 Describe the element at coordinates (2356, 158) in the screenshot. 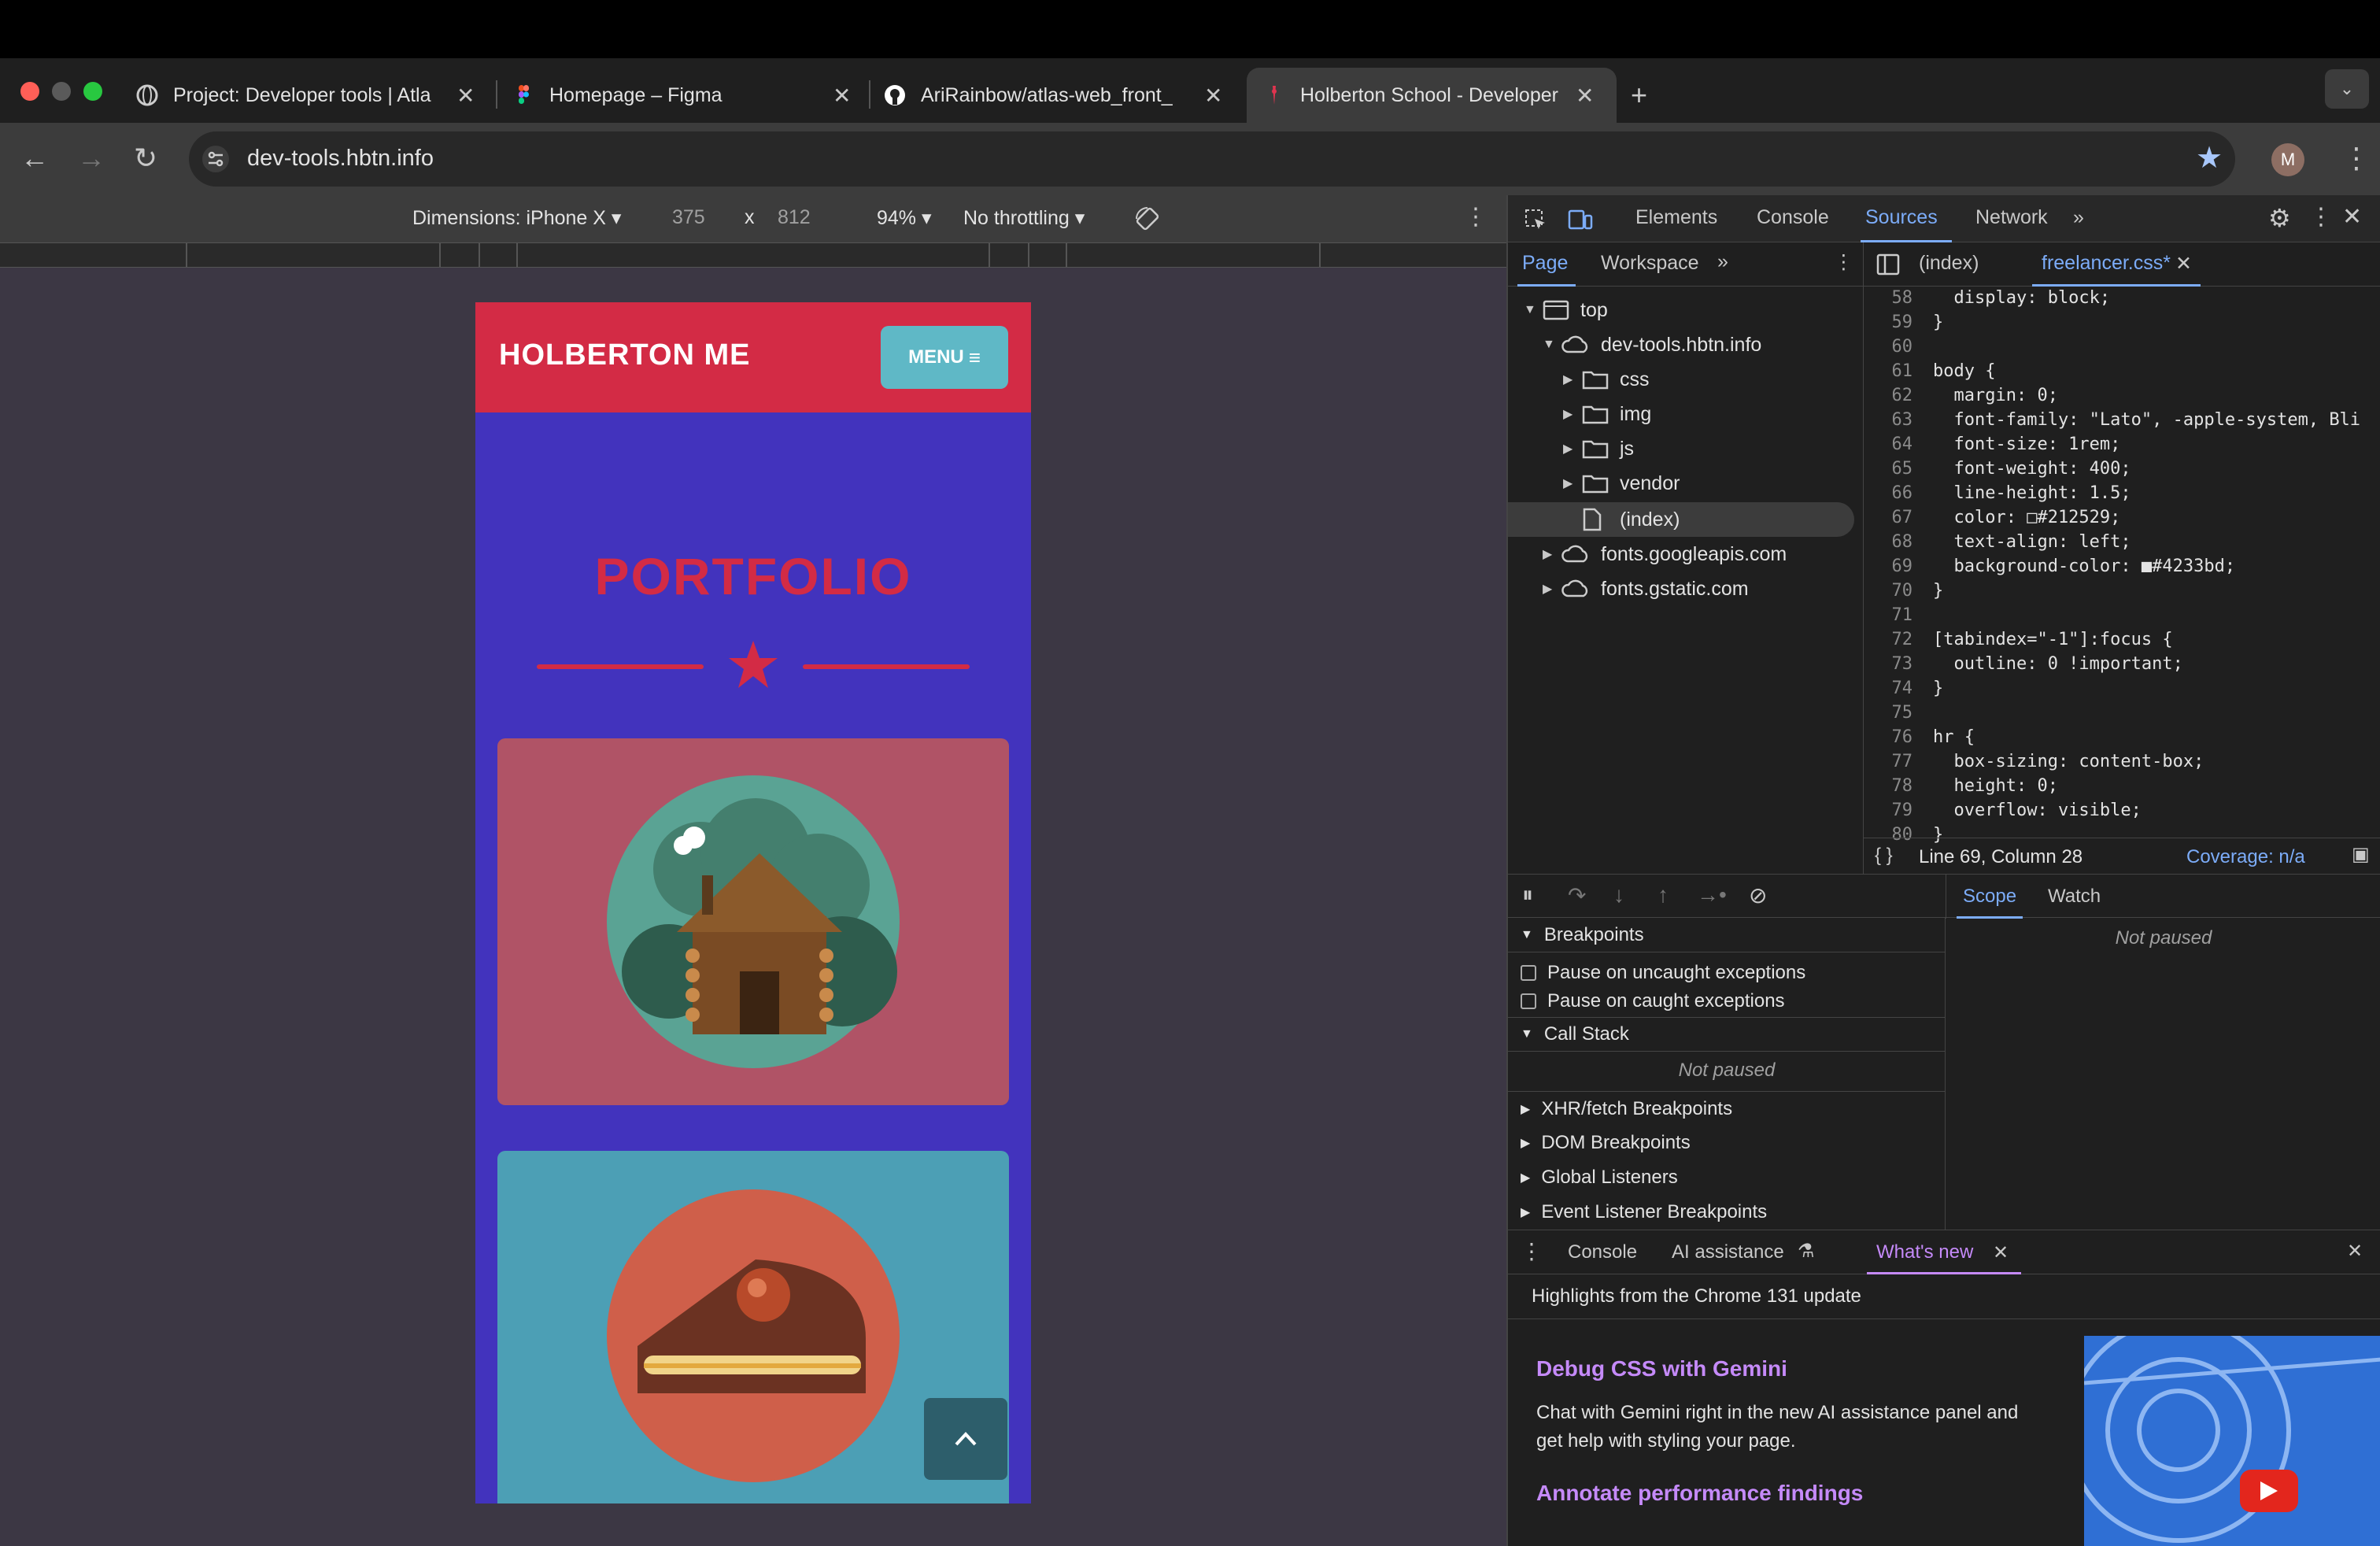

I see `browser-menu-icon: ⋮` at that location.